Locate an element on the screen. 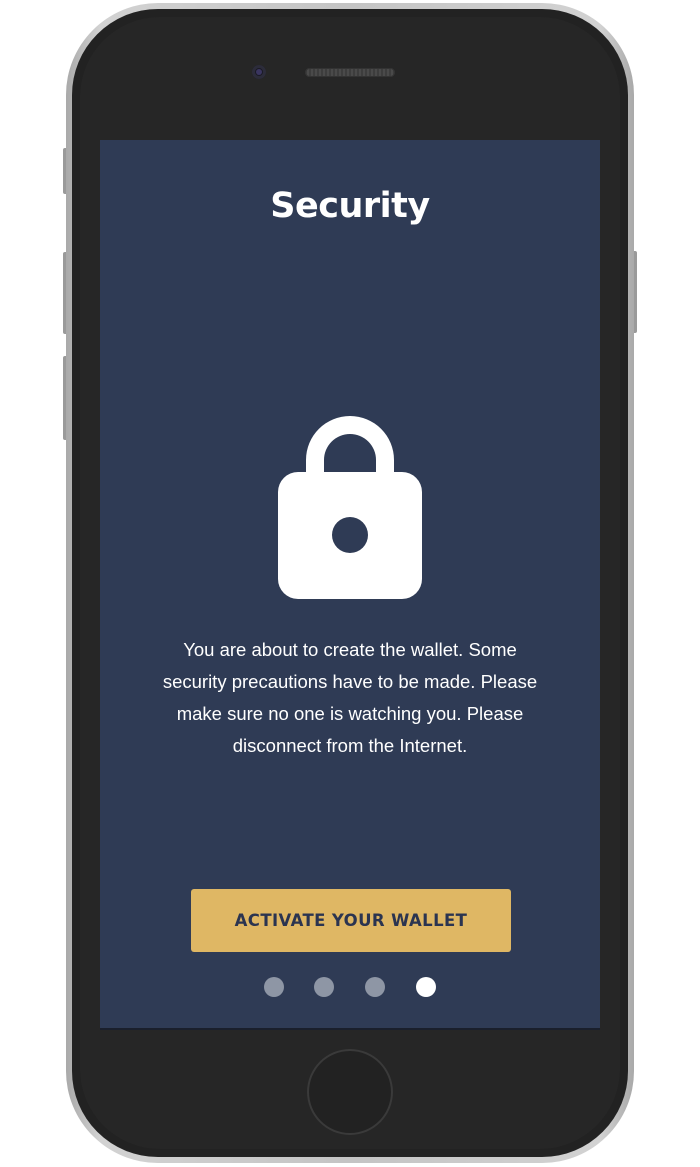 The height and width of the screenshot is (1167, 700). page-title: Security is located at coordinates (350, 206).